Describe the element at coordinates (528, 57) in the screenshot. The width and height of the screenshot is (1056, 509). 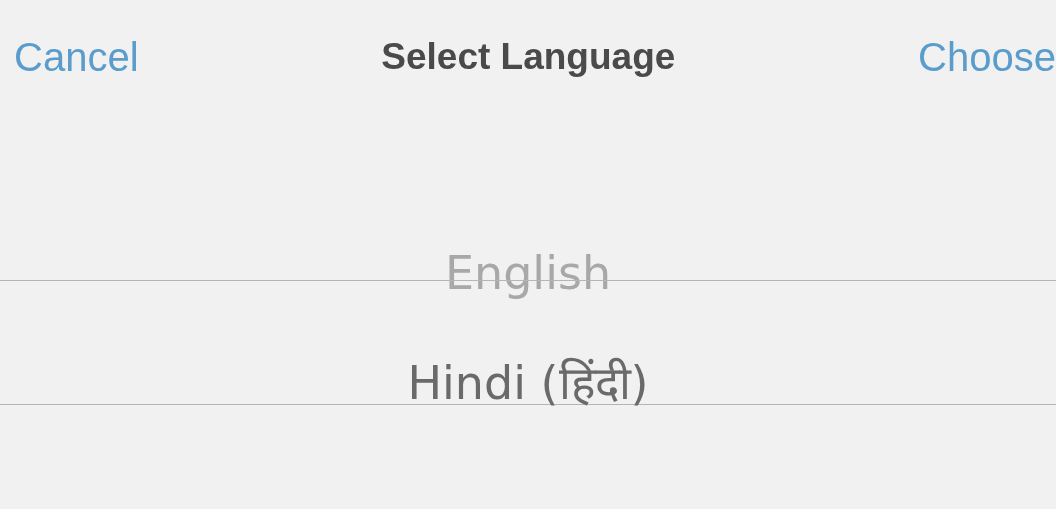
I see `screen-title: Select Language` at that location.